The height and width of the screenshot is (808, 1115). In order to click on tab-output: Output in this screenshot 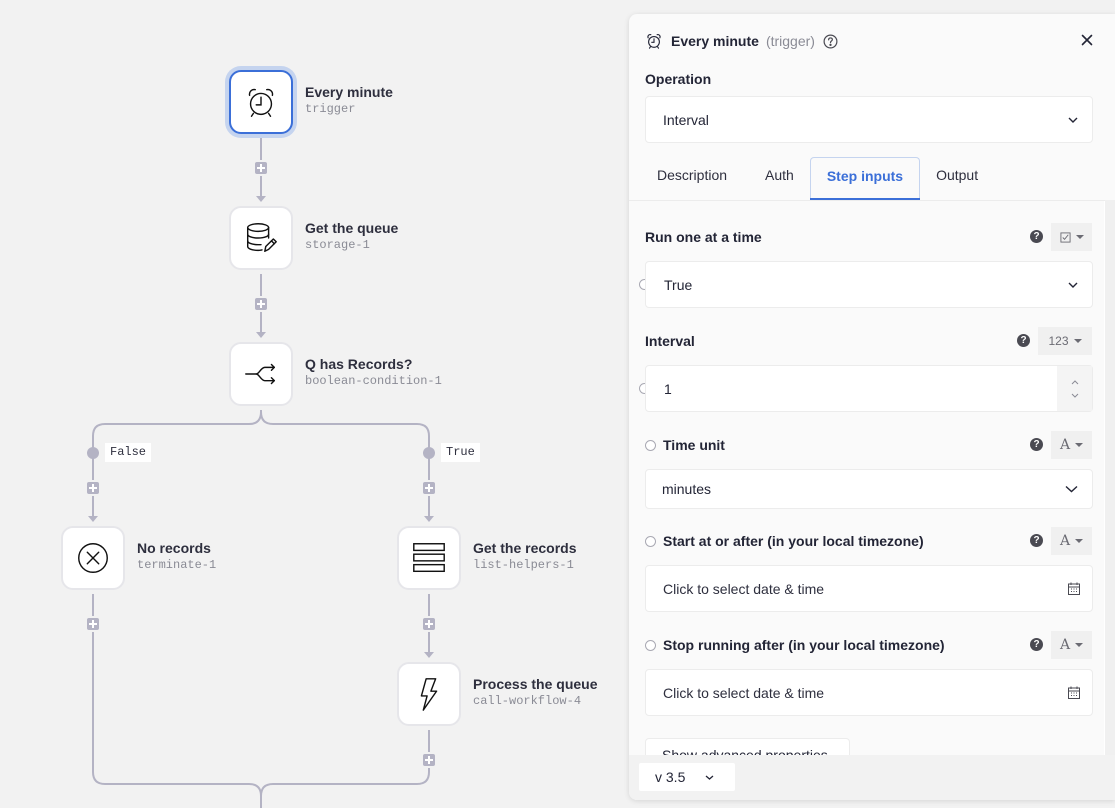, I will do `click(957, 178)`.